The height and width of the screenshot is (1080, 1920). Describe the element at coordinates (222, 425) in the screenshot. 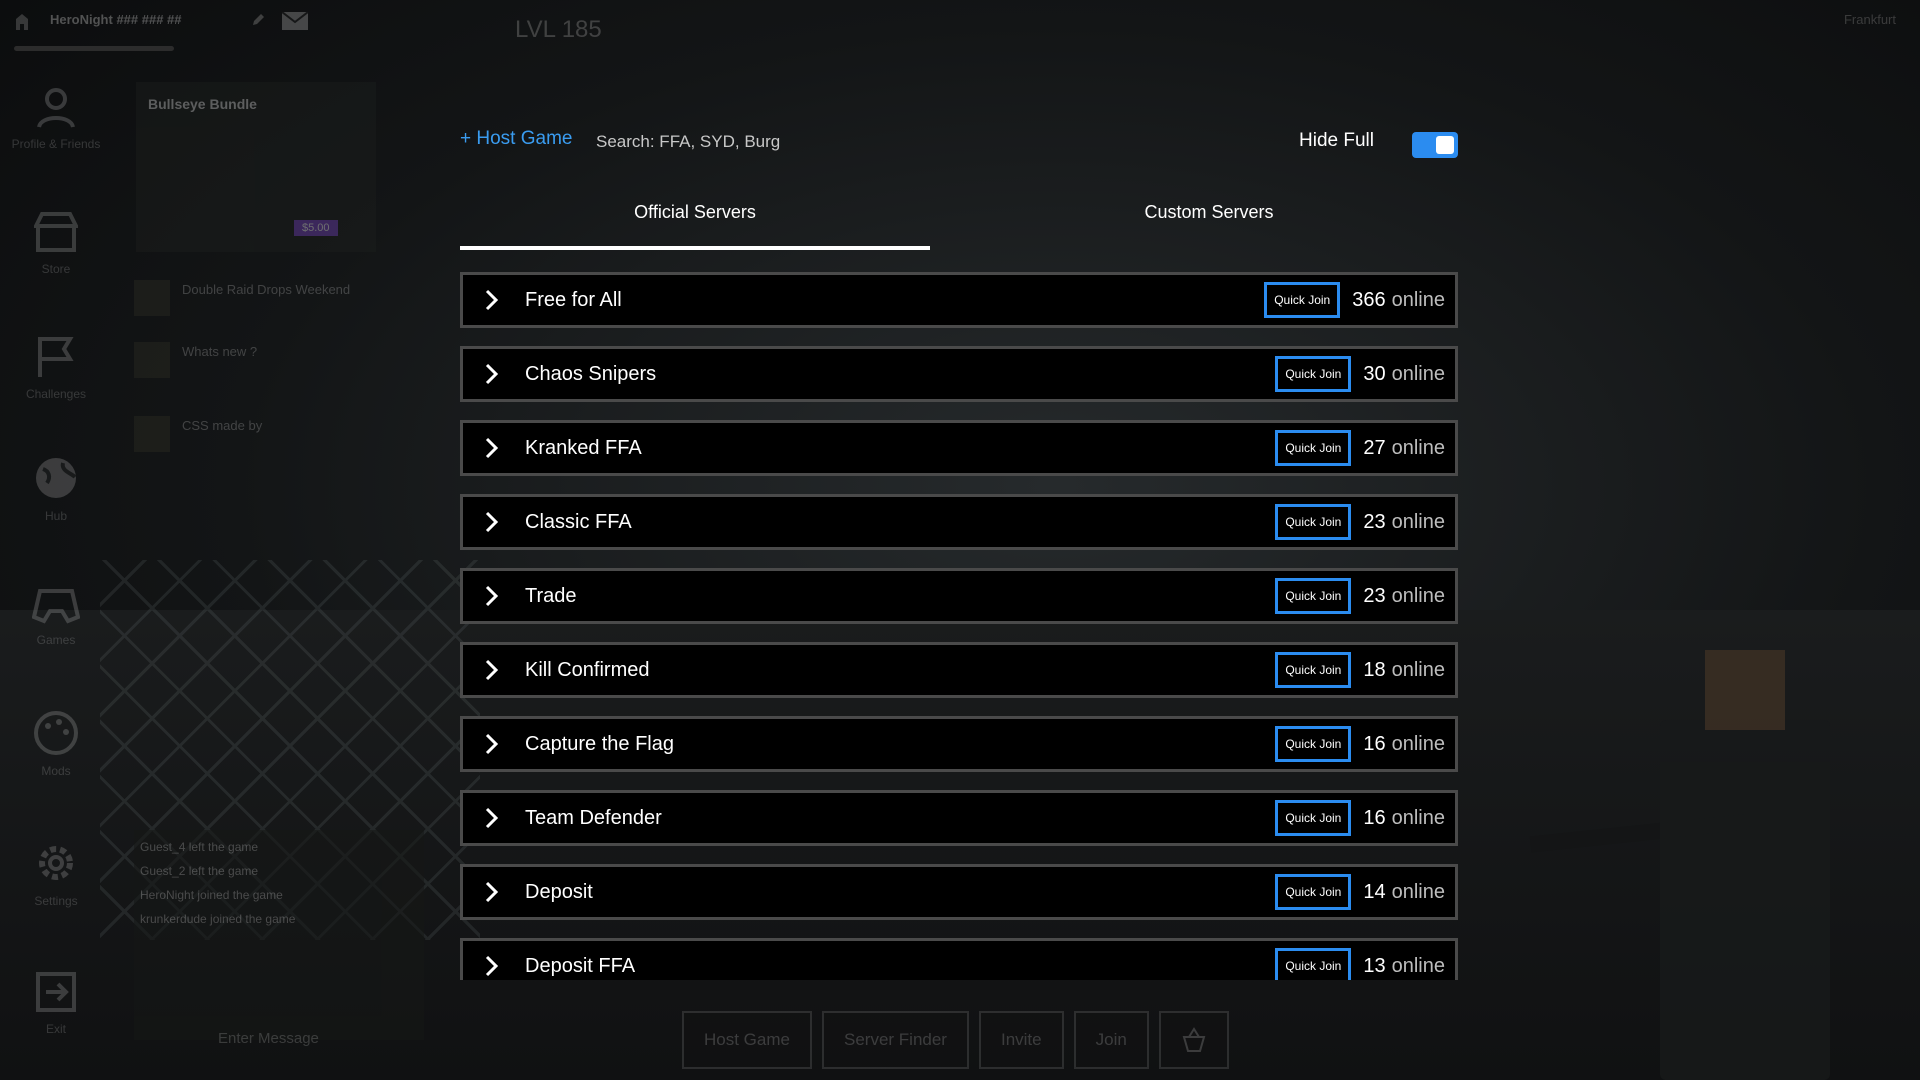

I see `news-item-text: CSS made by` at that location.